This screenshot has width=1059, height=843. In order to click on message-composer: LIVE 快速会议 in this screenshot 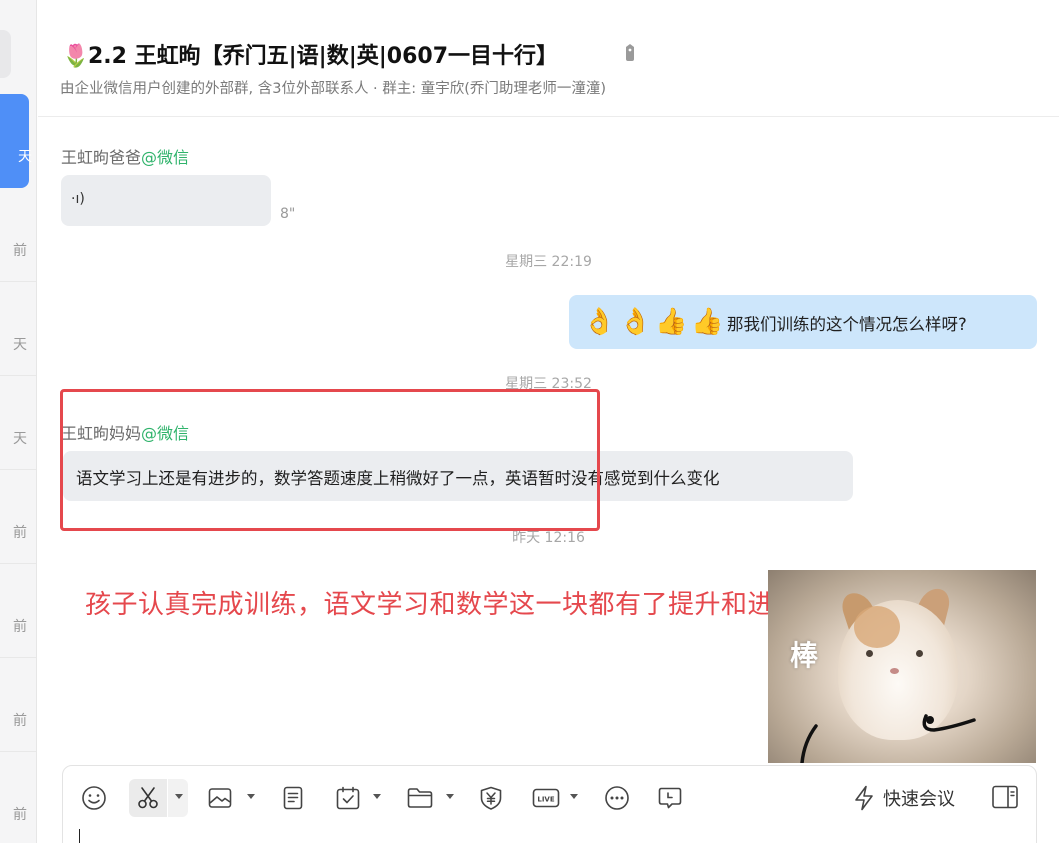, I will do `click(549, 804)`.